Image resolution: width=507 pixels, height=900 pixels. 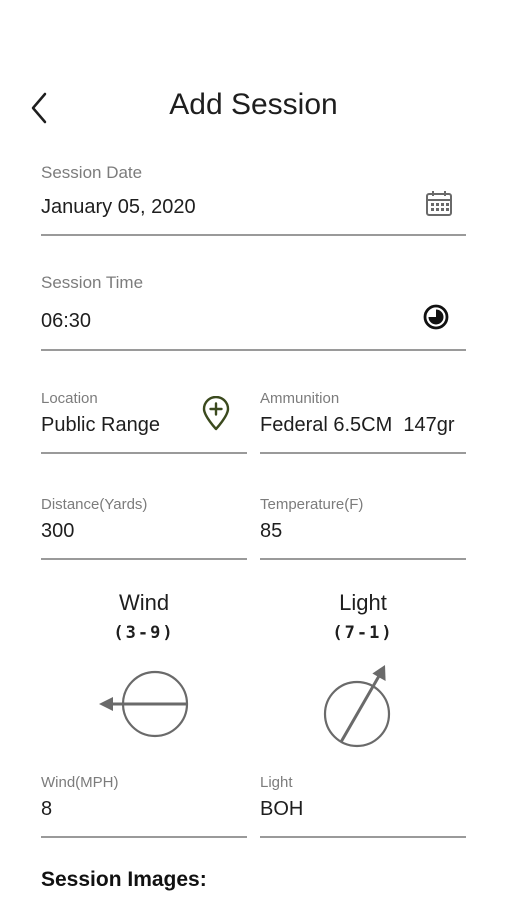 I want to click on distance-divider, so click(x=144, y=559).